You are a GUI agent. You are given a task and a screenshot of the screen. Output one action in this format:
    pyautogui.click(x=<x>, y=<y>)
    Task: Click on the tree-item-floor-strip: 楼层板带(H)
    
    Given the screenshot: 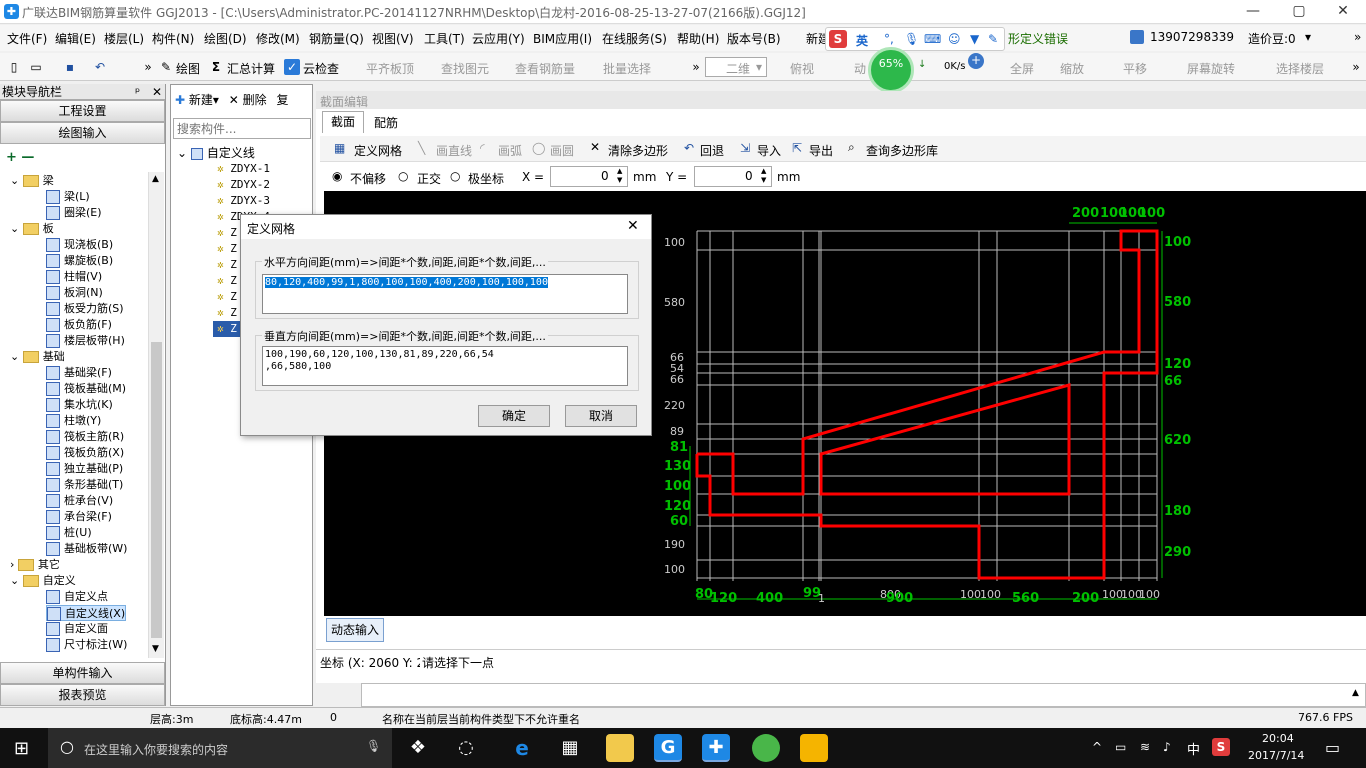 What is the action you would take?
    pyautogui.click(x=85, y=341)
    